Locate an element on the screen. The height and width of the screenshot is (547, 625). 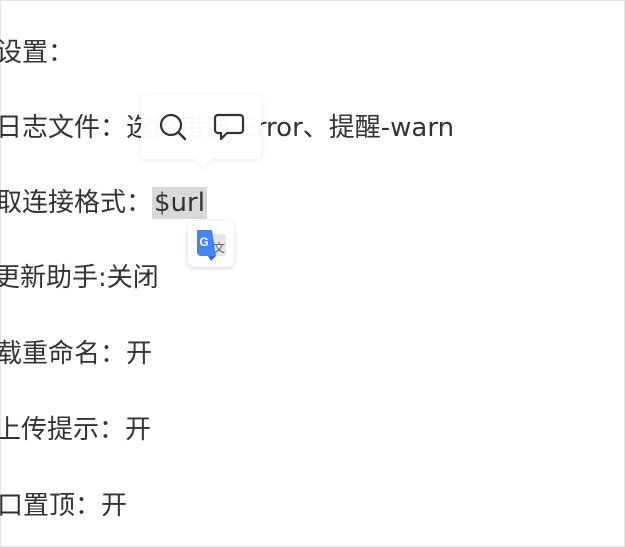
window-pin-setting: 口置顶：开 is located at coordinates (64, 506).